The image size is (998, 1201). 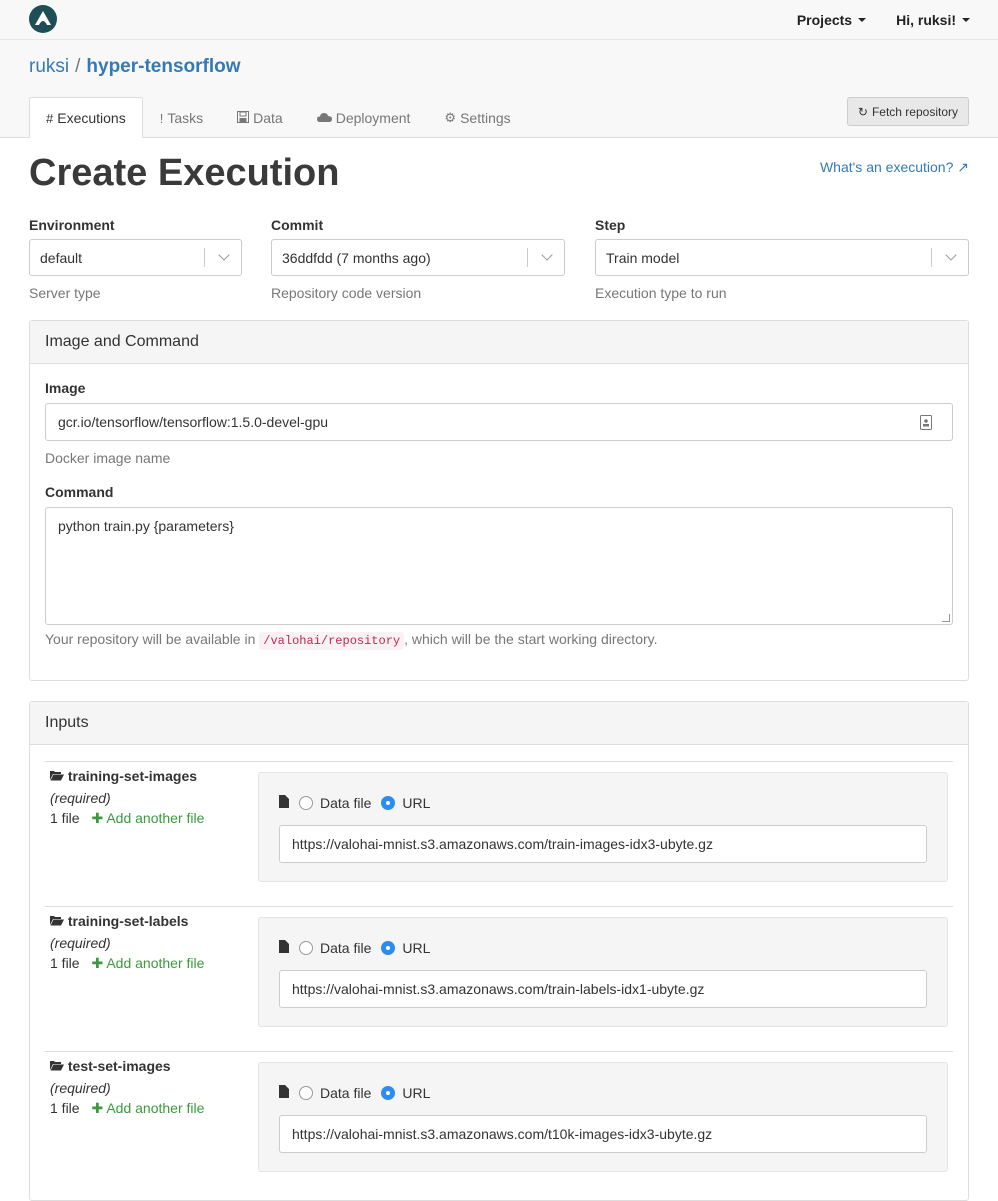 I want to click on step-group: Step Train model Execution type to run, so click(x=782, y=259).